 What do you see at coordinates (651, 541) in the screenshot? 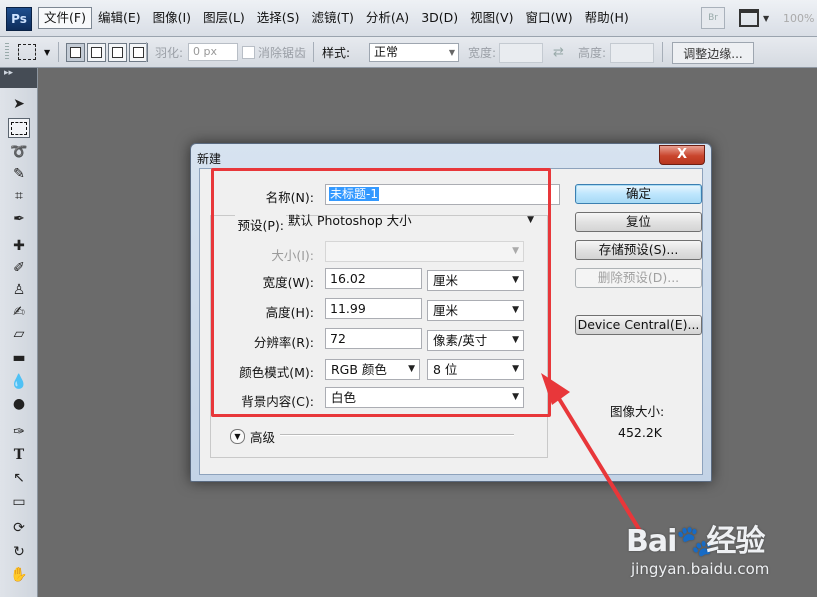
I see `baidu-logo-text-a: Bai` at bounding box center [651, 541].